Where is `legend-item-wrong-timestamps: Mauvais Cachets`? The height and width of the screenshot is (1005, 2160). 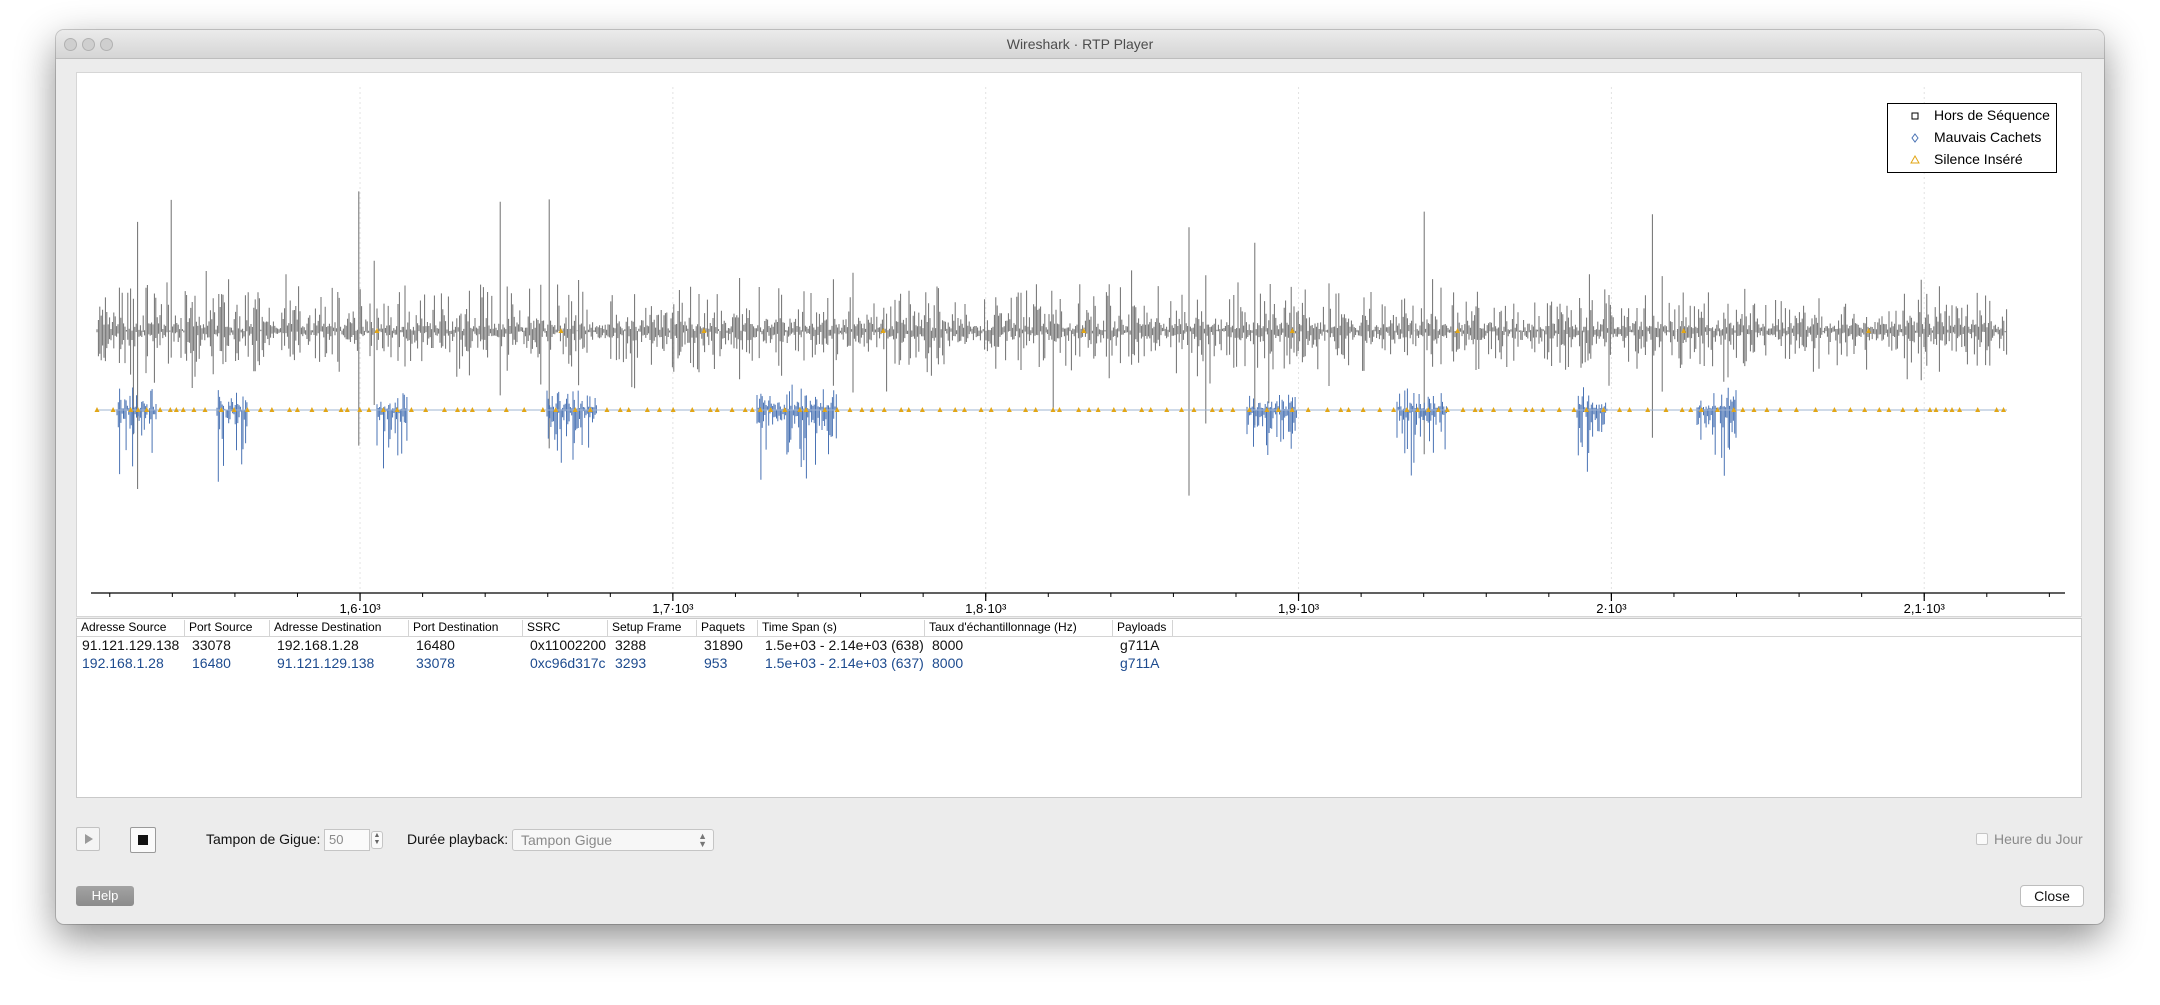 legend-item-wrong-timestamps: Mauvais Cachets is located at coordinates (1972, 138).